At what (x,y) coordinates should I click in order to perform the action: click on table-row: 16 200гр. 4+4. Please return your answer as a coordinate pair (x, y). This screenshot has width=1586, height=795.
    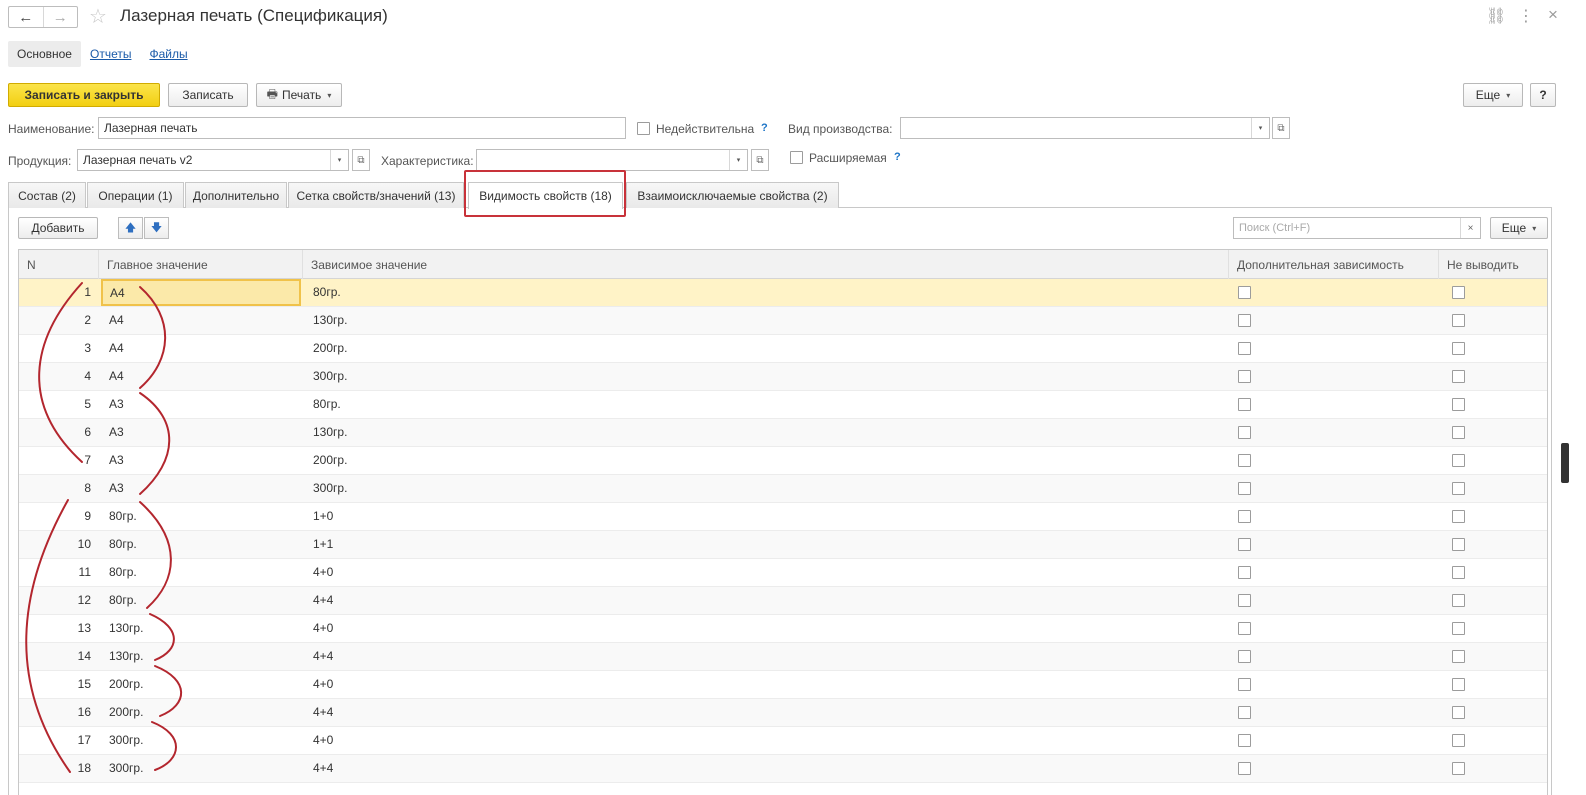
    Looking at the image, I should click on (783, 713).